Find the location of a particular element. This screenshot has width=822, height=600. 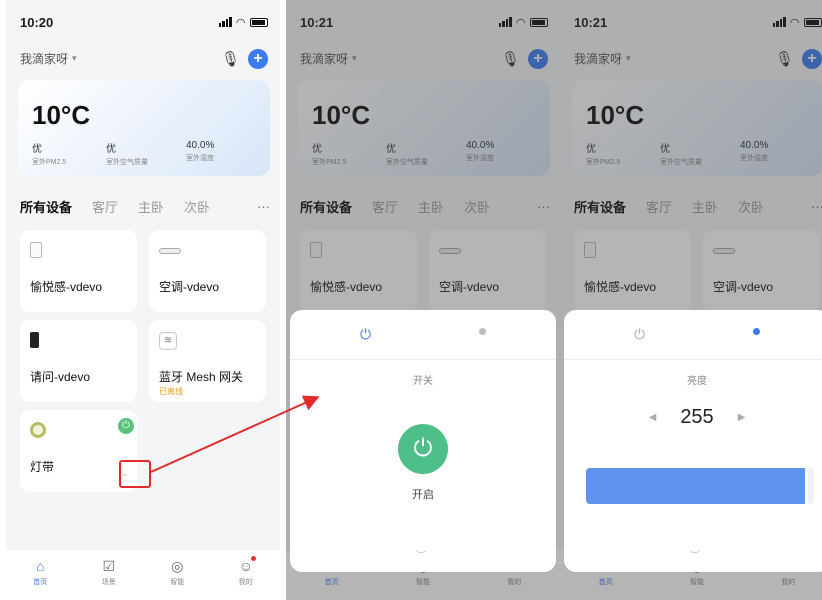

signal-icon is located at coordinates (225, 22).